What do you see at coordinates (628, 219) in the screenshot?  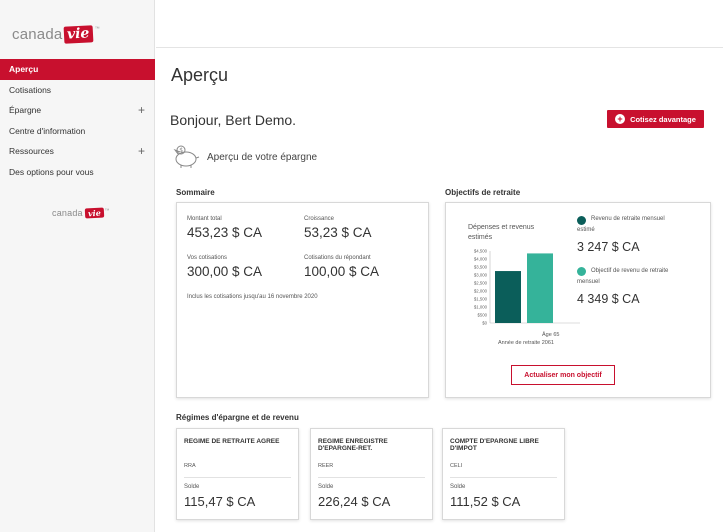 I see `estimated-income-label-line1: Revenu de retraite mensuel` at bounding box center [628, 219].